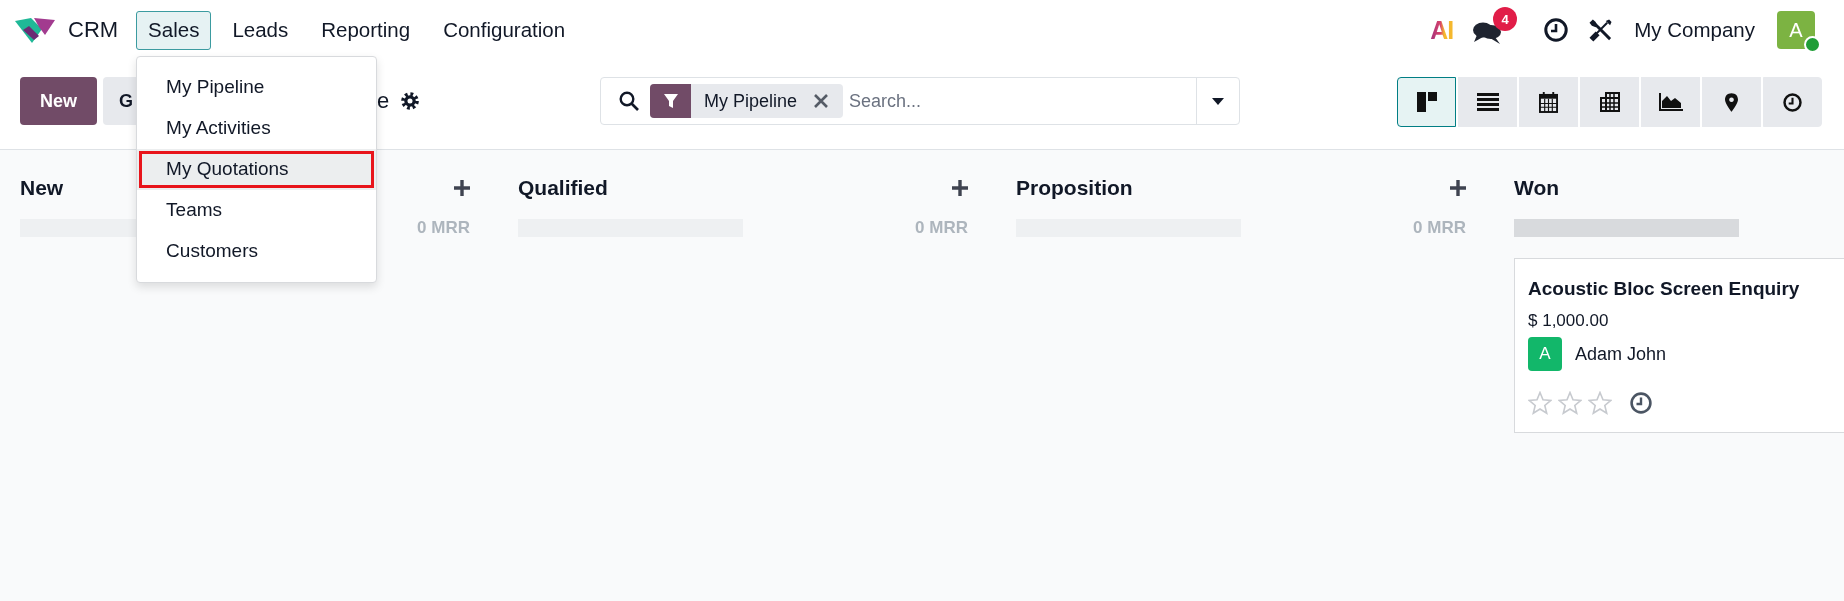 The width and height of the screenshot is (1844, 601). What do you see at coordinates (1679, 345) in the screenshot?
I see `lead-card: Acoustic Bloc Screen Enquiry $ 1,000.00 A Adam John` at bounding box center [1679, 345].